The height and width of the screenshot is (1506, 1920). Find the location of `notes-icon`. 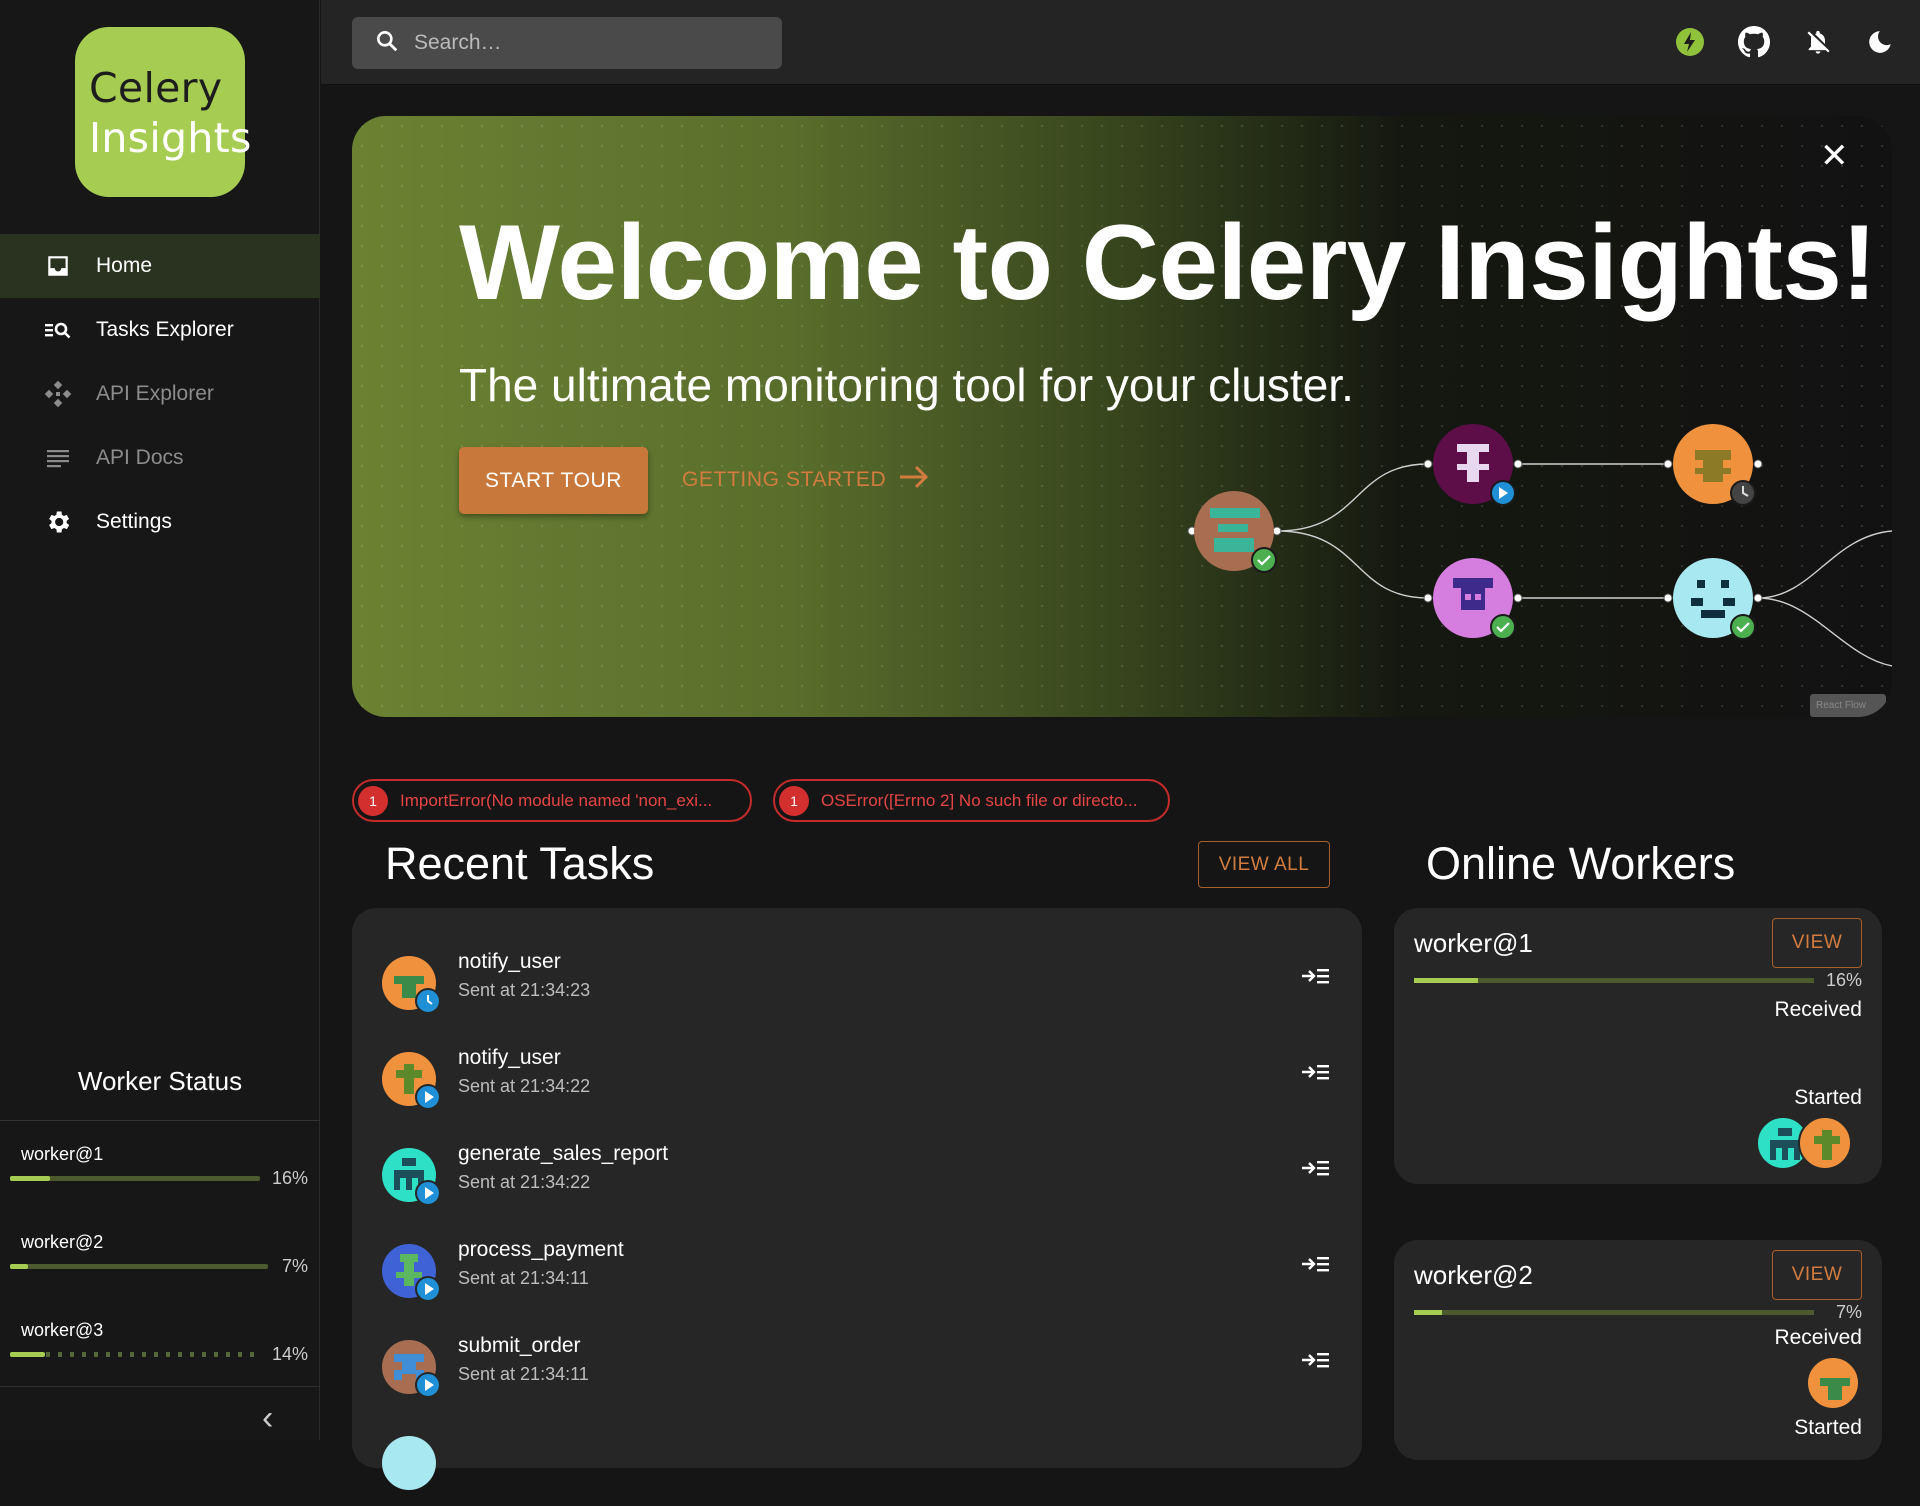

notes-icon is located at coordinates (58, 458).